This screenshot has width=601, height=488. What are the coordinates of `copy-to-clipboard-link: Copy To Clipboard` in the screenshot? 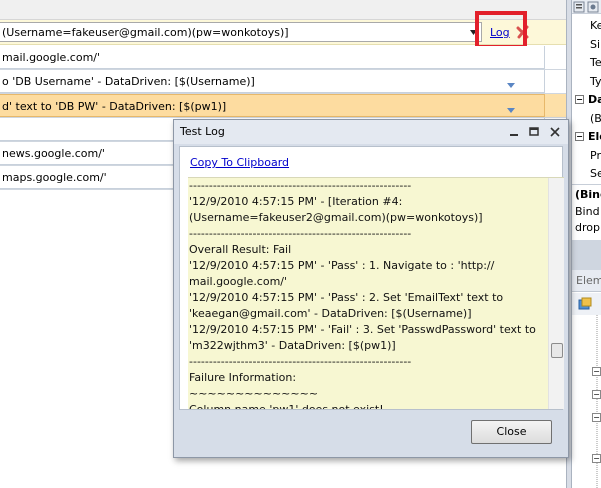 It's located at (239, 162).